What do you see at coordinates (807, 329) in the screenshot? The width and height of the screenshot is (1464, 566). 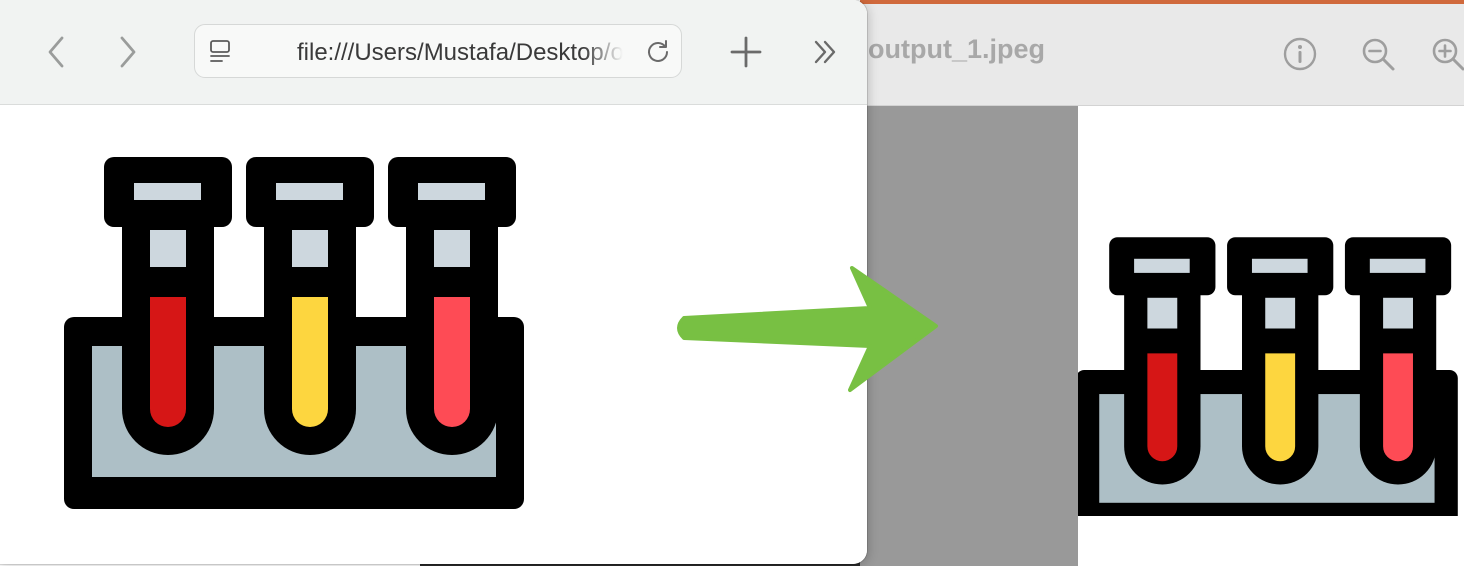 I see `green-arrow-icon` at bounding box center [807, 329].